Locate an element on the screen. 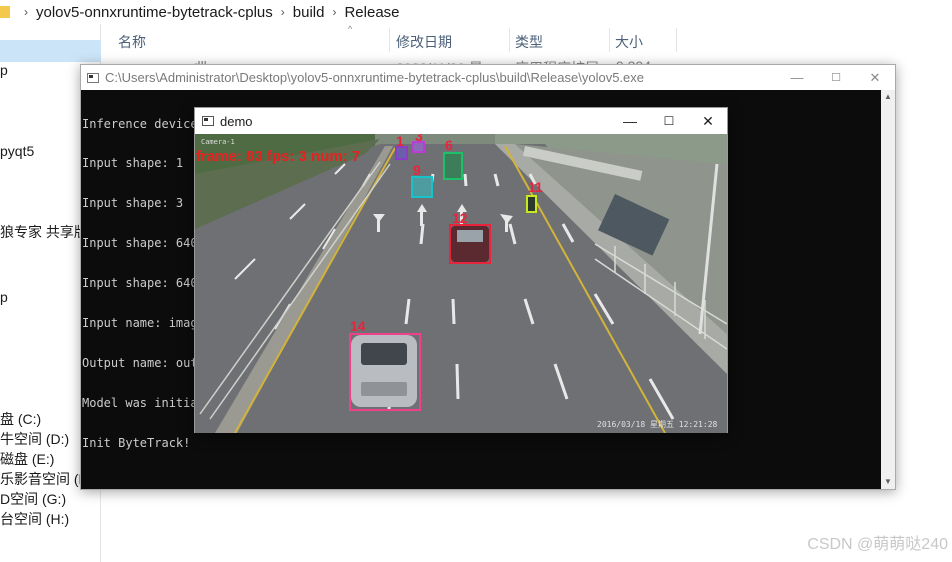  breadcrumb-item: build is located at coordinates (309, 12).